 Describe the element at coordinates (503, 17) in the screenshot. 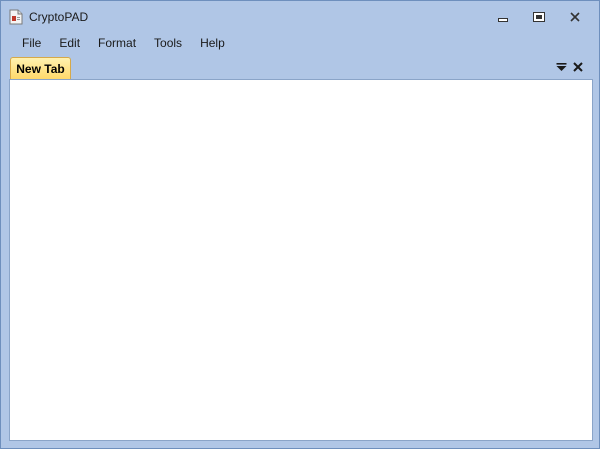

I see `minimize-button` at that location.